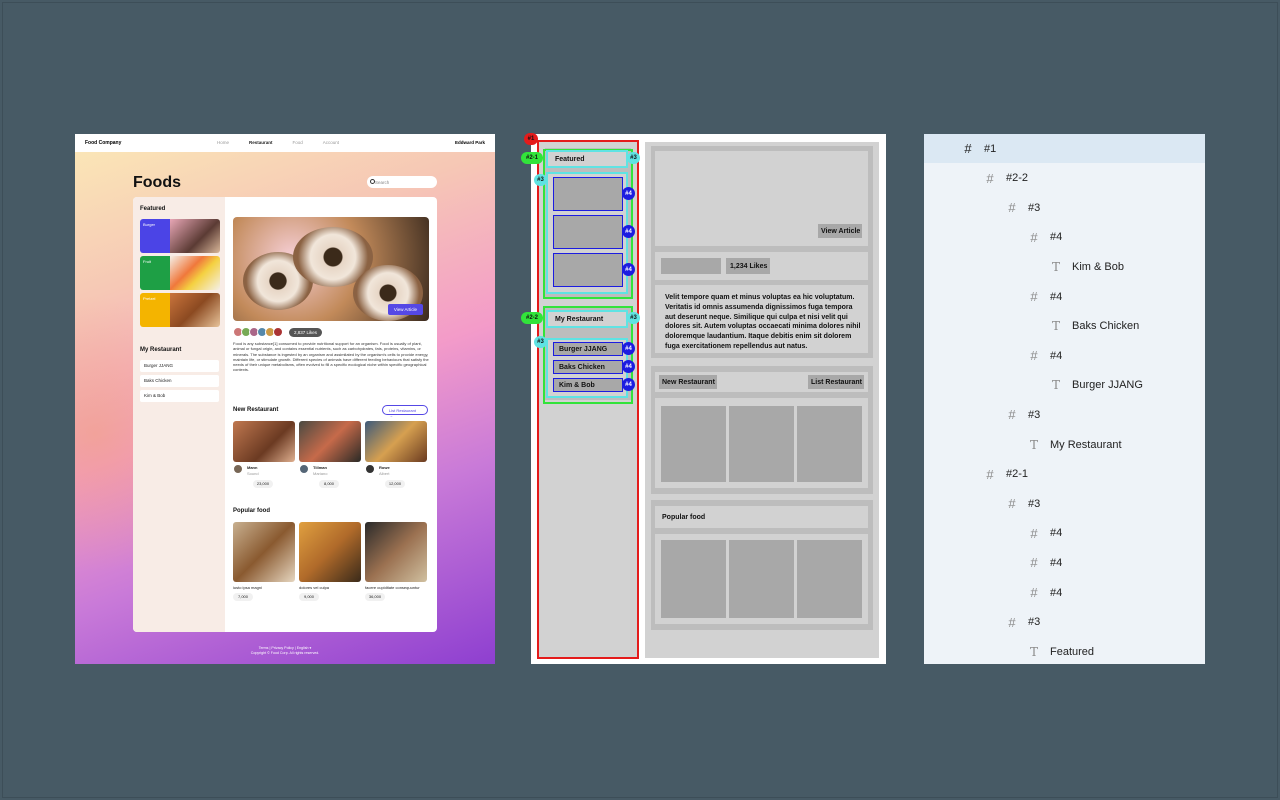 This screenshot has width=1280, height=800. What do you see at coordinates (179, 366) in the screenshot?
I see `my-restaurant-item: Burger JJANG` at bounding box center [179, 366].